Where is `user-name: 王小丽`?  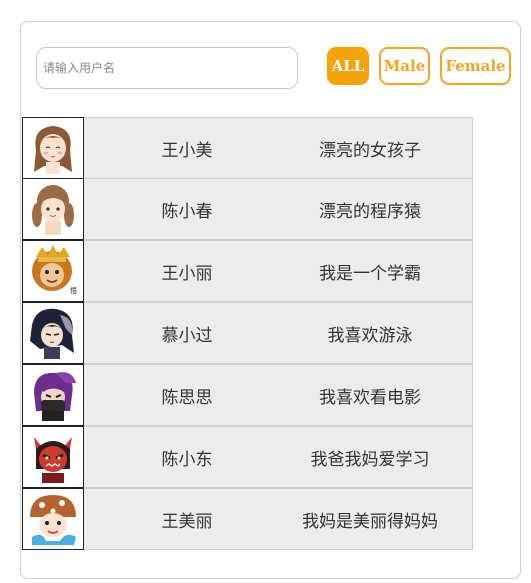
user-name: 王小丽 is located at coordinates (187, 273).